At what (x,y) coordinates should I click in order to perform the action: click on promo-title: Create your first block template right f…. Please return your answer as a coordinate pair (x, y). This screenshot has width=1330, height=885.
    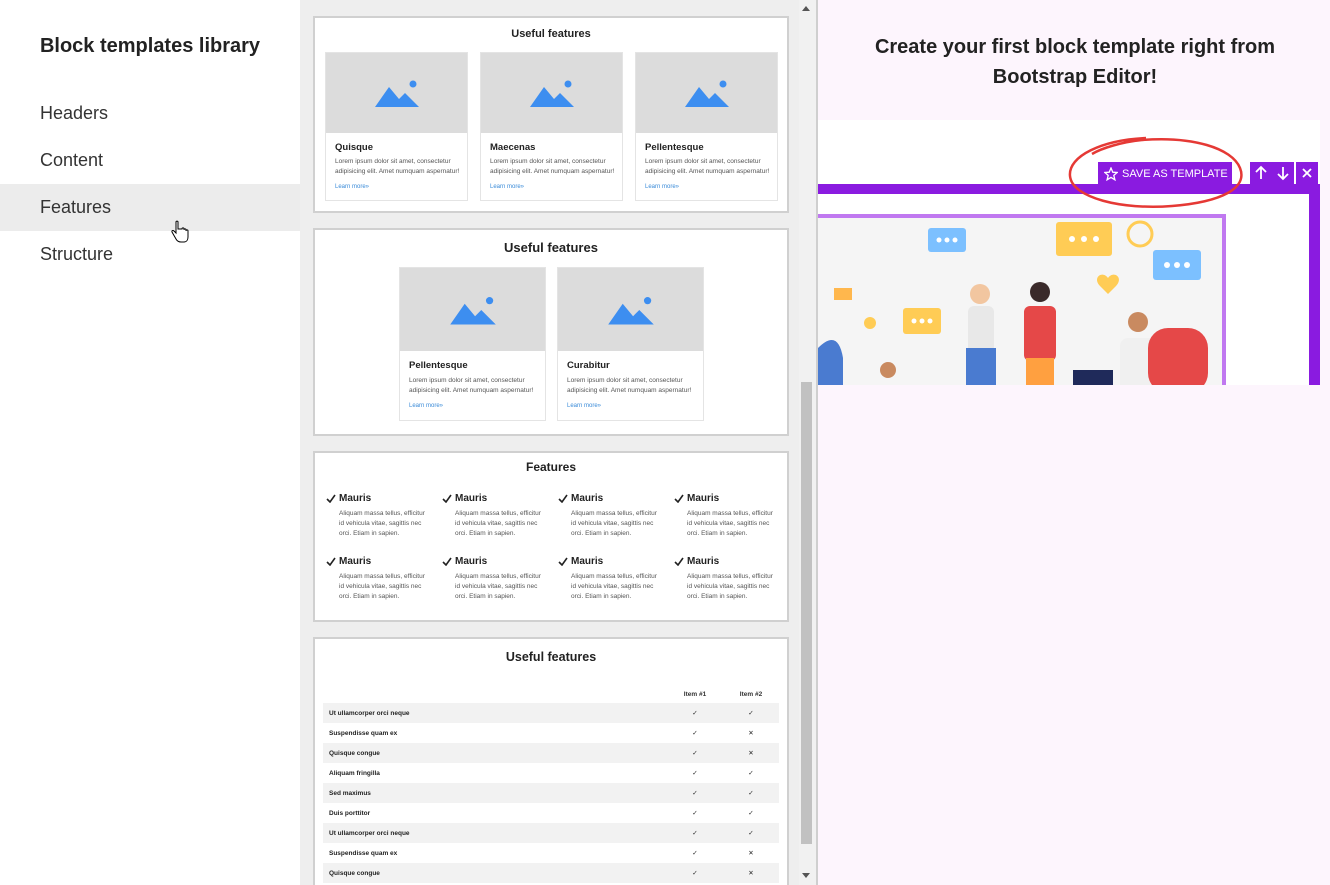
    Looking at the image, I should click on (1074, 62).